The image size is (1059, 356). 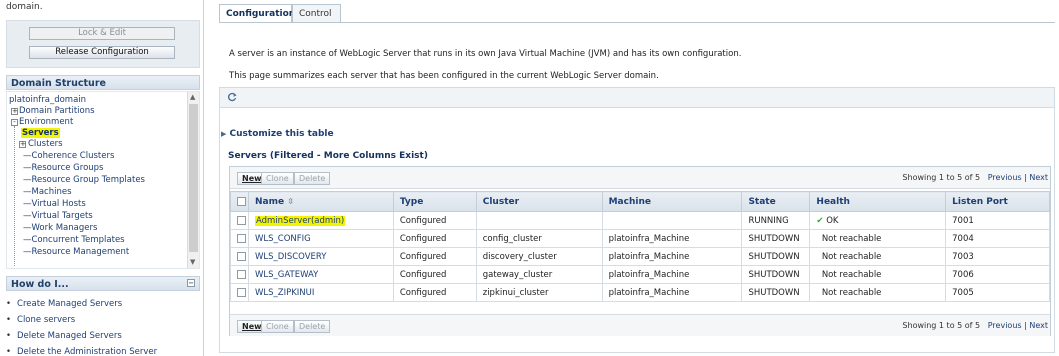 I want to click on tree-item-root: platoinfra_domain, so click(x=47, y=100).